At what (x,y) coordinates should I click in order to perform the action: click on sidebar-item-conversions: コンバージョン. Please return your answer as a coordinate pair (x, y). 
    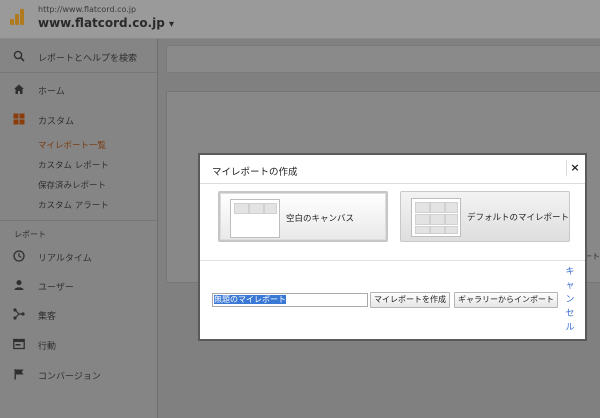
    Looking at the image, I should click on (78, 375).